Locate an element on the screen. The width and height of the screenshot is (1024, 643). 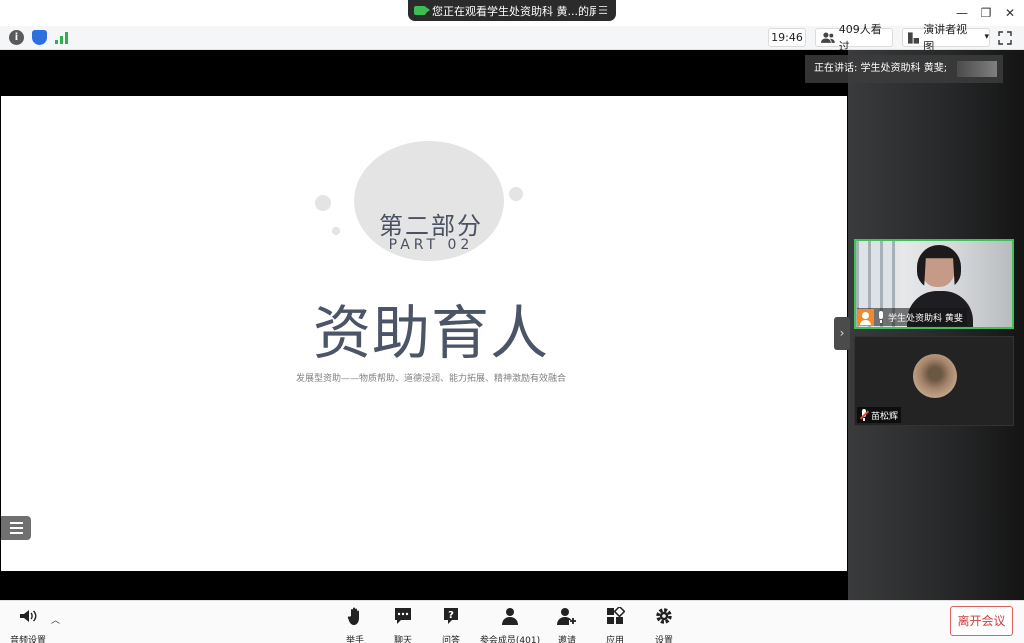
layout-icon is located at coordinates (914, 37).